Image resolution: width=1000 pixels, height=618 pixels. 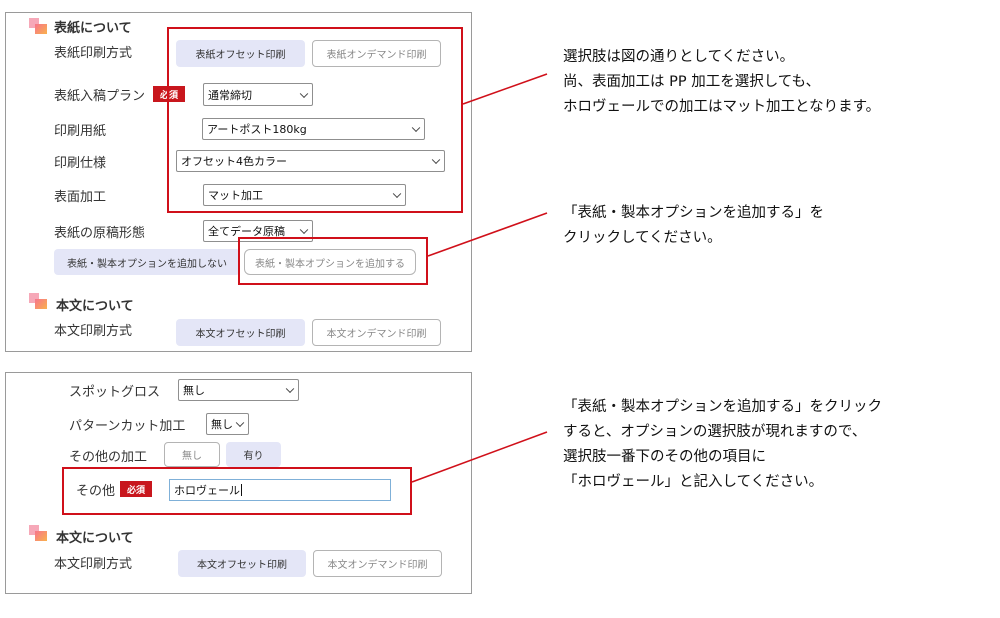 What do you see at coordinates (692, 82) in the screenshot?
I see `note1-line2: 尚、表面加工は PP 加工を選択しても、` at bounding box center [692, 82].